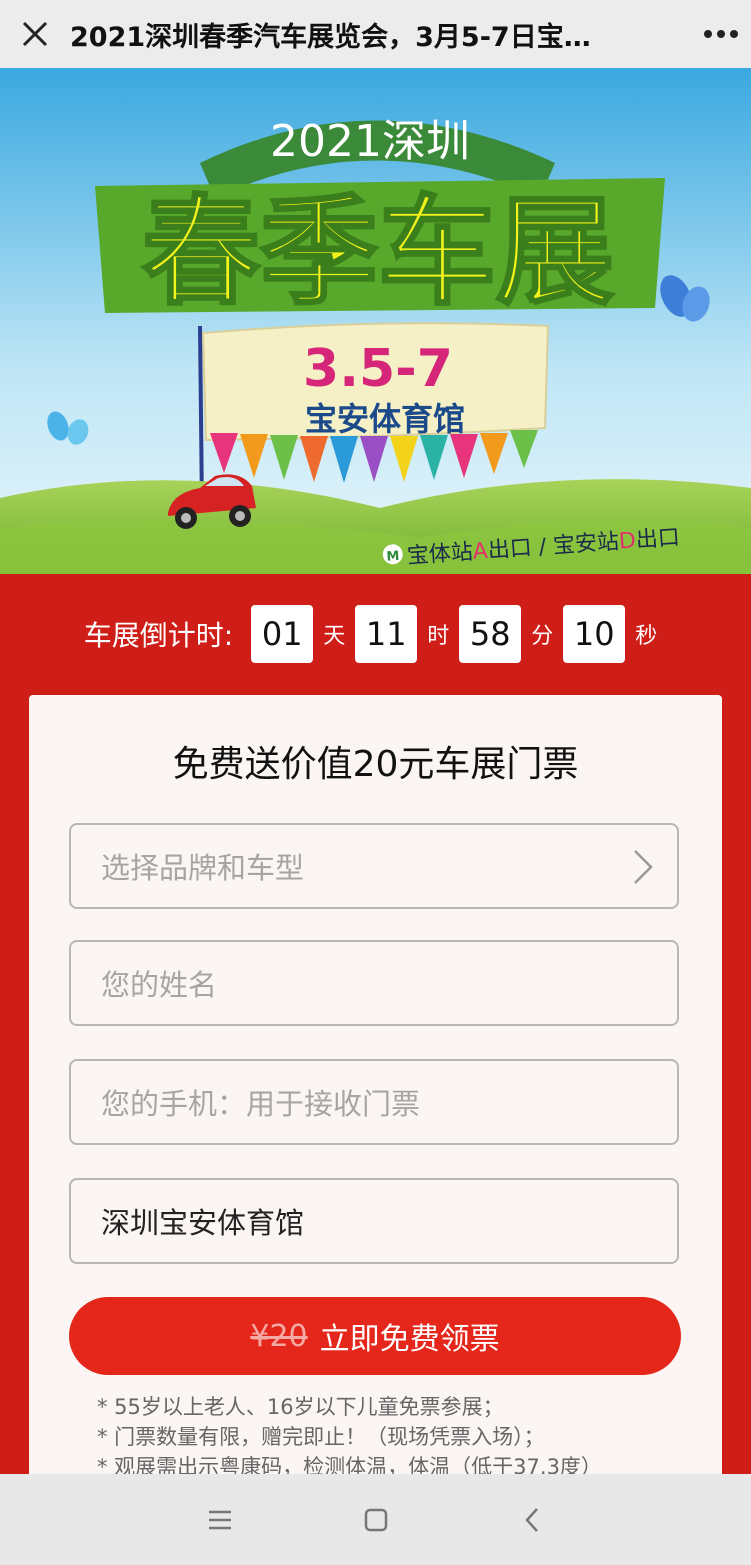 The width and height of the screenshot is (751, 1565). I want to click on close-button, so click(35, 34).